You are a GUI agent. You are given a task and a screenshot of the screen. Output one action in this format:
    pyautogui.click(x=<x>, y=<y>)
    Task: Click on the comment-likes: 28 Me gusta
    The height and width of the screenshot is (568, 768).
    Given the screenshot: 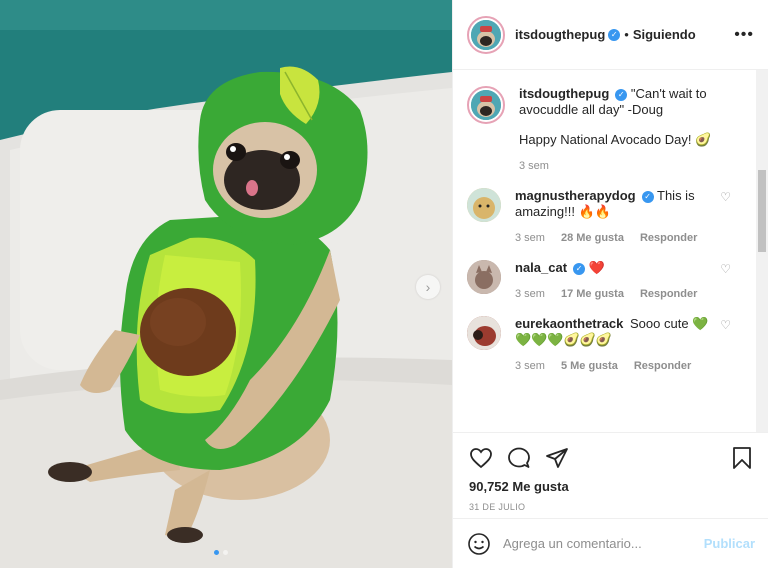 What is the action you would take?
    pyautogui.click(x=592, y=238)
    